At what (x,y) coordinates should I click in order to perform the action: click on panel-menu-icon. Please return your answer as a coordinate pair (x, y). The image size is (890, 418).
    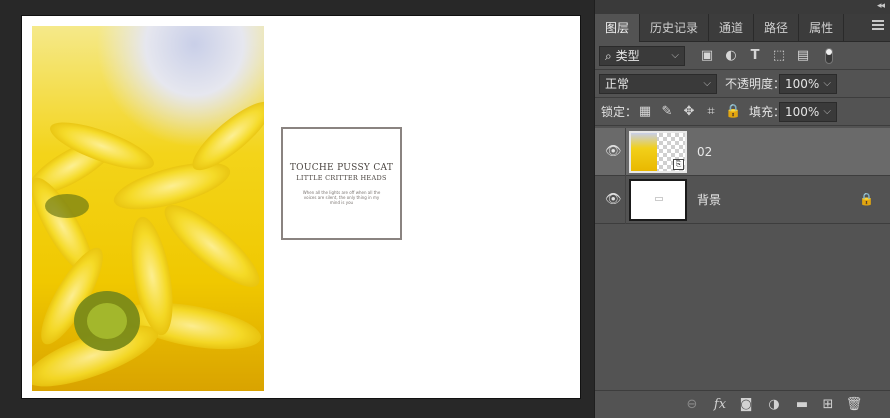
    Looking at the image, I should click on (878, 26).